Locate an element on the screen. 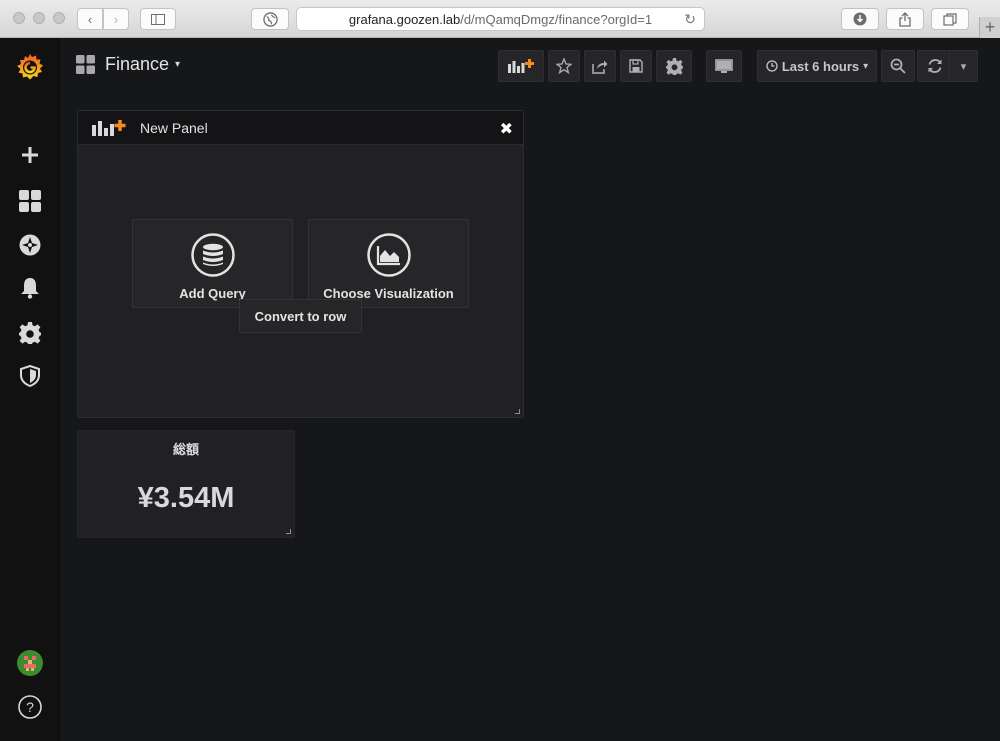  bell-icon is located at coordinates (30, 288).